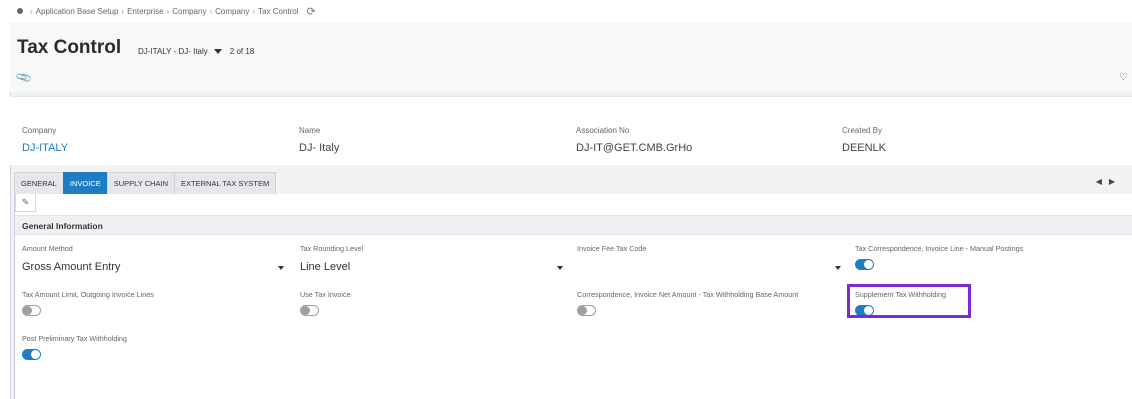 The image size is (1132, 399). Describe the element at coordinates (47, 248) in the screenshot. I see `field-label: Amount Method` at that location.